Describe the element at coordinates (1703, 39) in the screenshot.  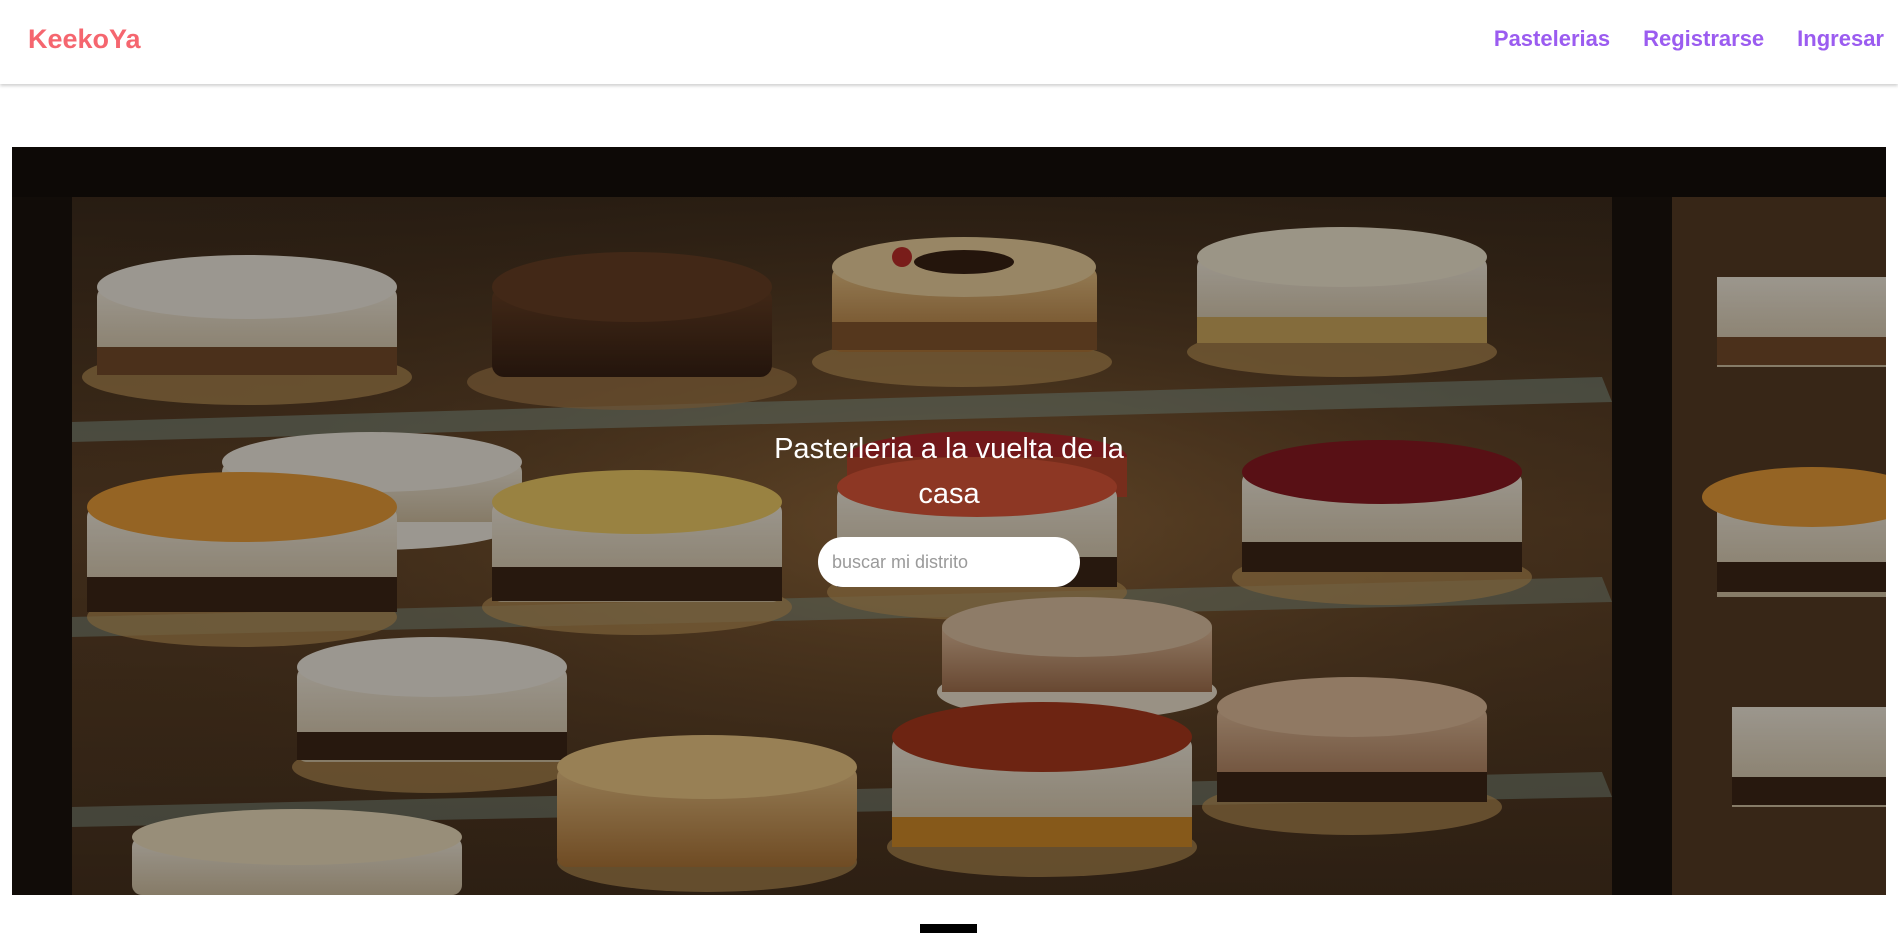
I see `nav-link-registrarse: Registrarse` at that location.